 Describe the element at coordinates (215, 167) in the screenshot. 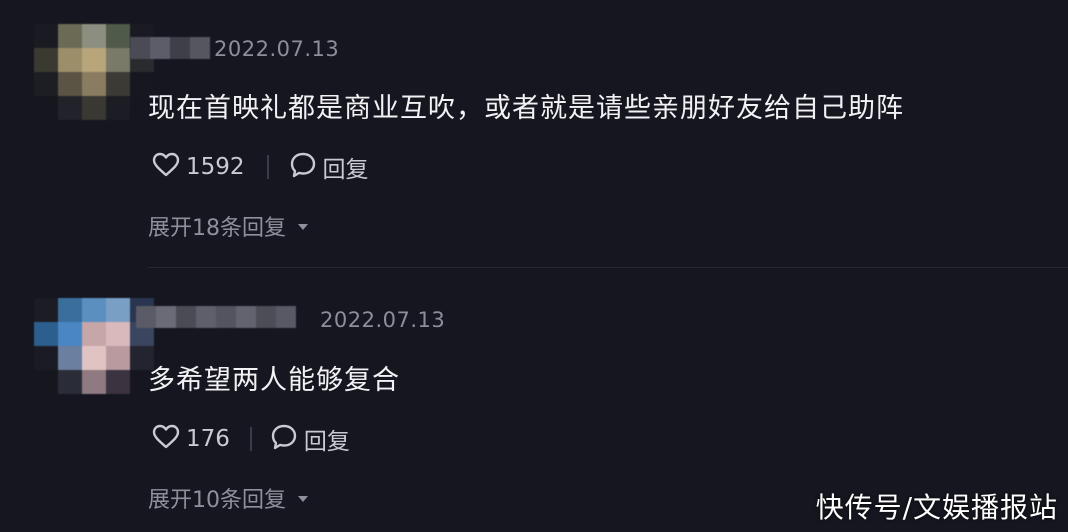

I see `like-count: 1592` at that location.